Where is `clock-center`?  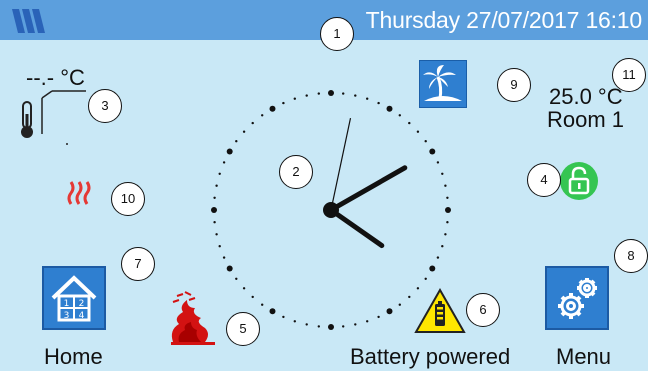
clock-center is located at coordinates (331, 210).